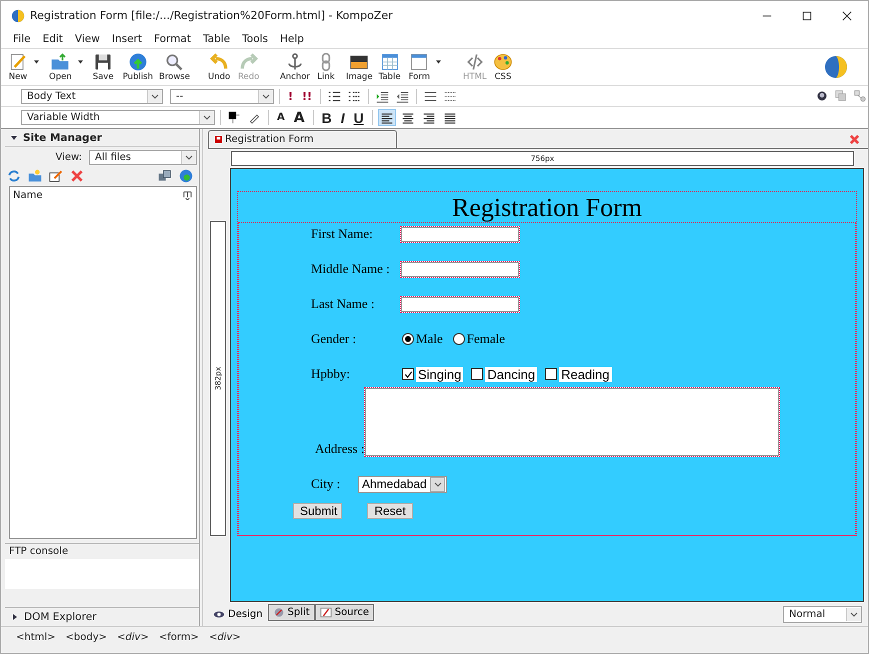  I want to click on element-tag: <html>, so click(36, 637).